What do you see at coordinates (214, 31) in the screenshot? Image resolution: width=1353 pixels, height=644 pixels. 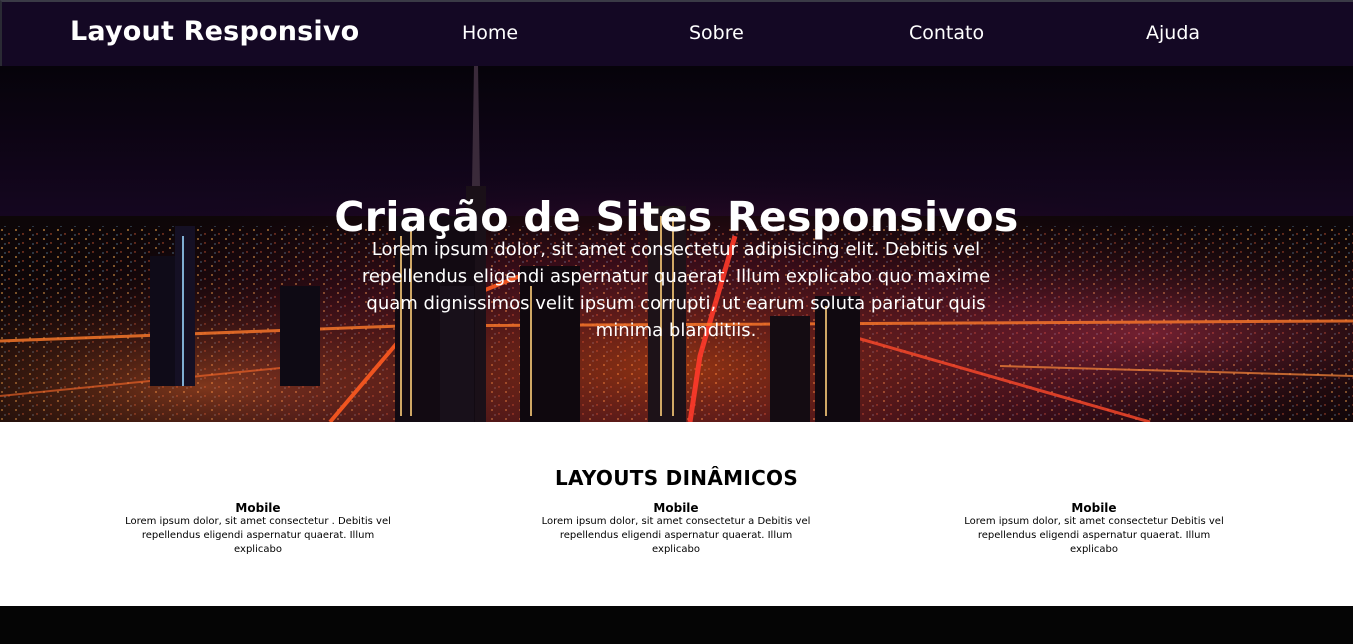 I see `brand-logo: Layout Responsivo` at bounding box center [214, 31].